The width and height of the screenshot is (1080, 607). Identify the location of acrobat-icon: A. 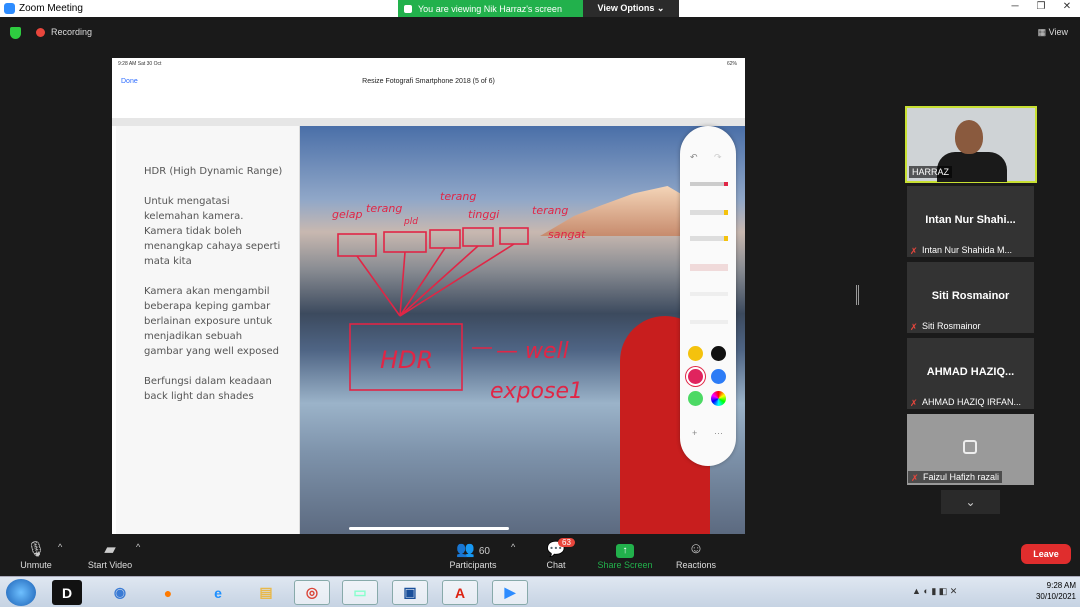
(460, 592).